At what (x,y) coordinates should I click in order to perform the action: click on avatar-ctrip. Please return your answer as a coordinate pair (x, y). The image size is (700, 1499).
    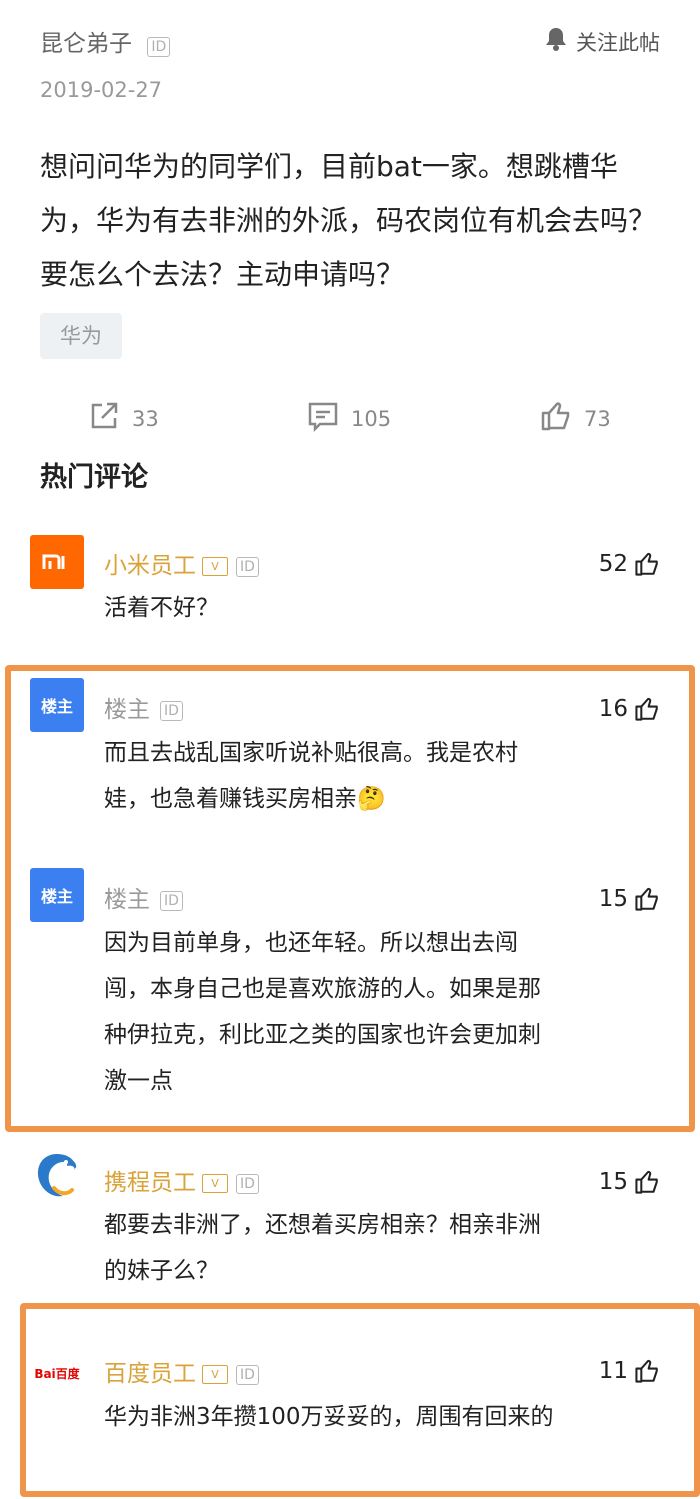
    Looking at the image, I should click on (57, 1177).